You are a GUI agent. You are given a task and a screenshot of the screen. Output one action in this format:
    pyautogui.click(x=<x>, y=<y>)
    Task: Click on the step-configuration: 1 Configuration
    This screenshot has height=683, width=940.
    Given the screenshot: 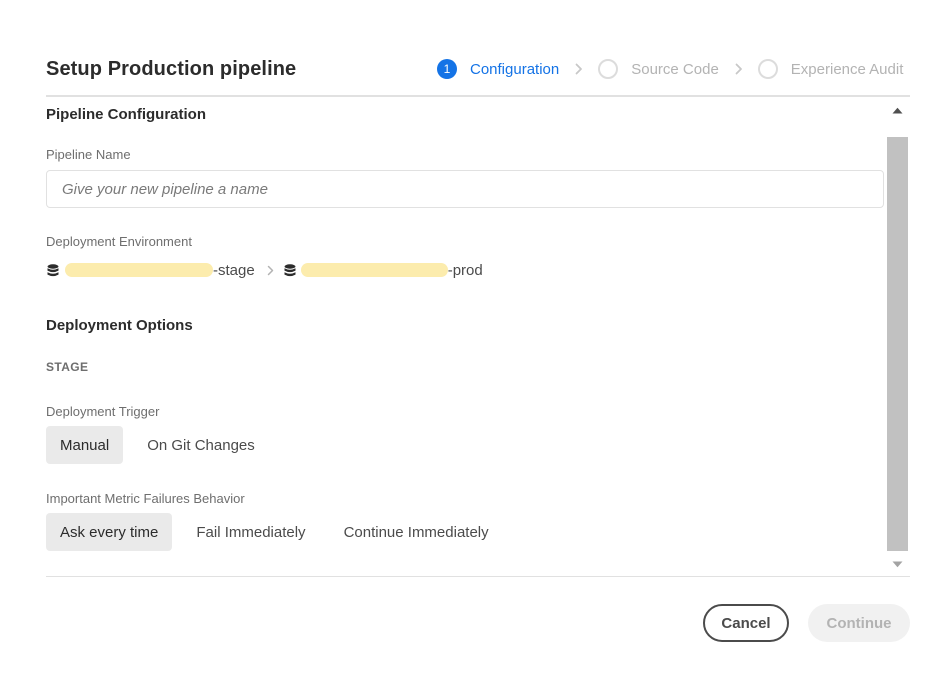 What is the action you would take?
    pyautogui.click(x=498, y=69)
    